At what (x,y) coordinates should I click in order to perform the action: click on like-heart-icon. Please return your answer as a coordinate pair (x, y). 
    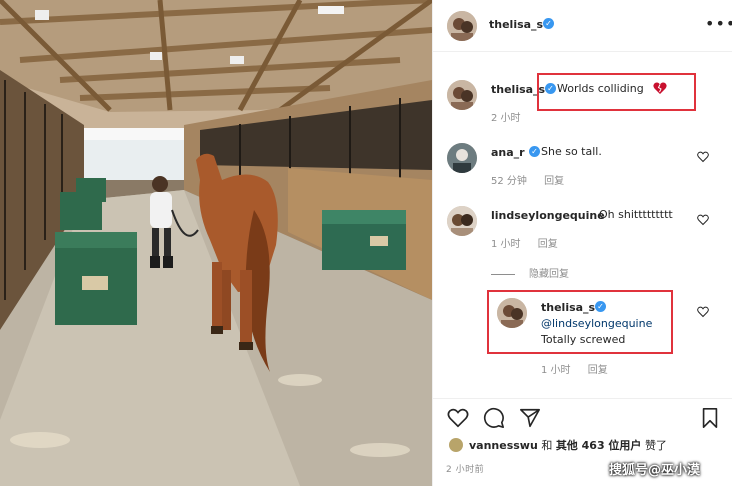
    Looking at the image, I should click on (458, 418).